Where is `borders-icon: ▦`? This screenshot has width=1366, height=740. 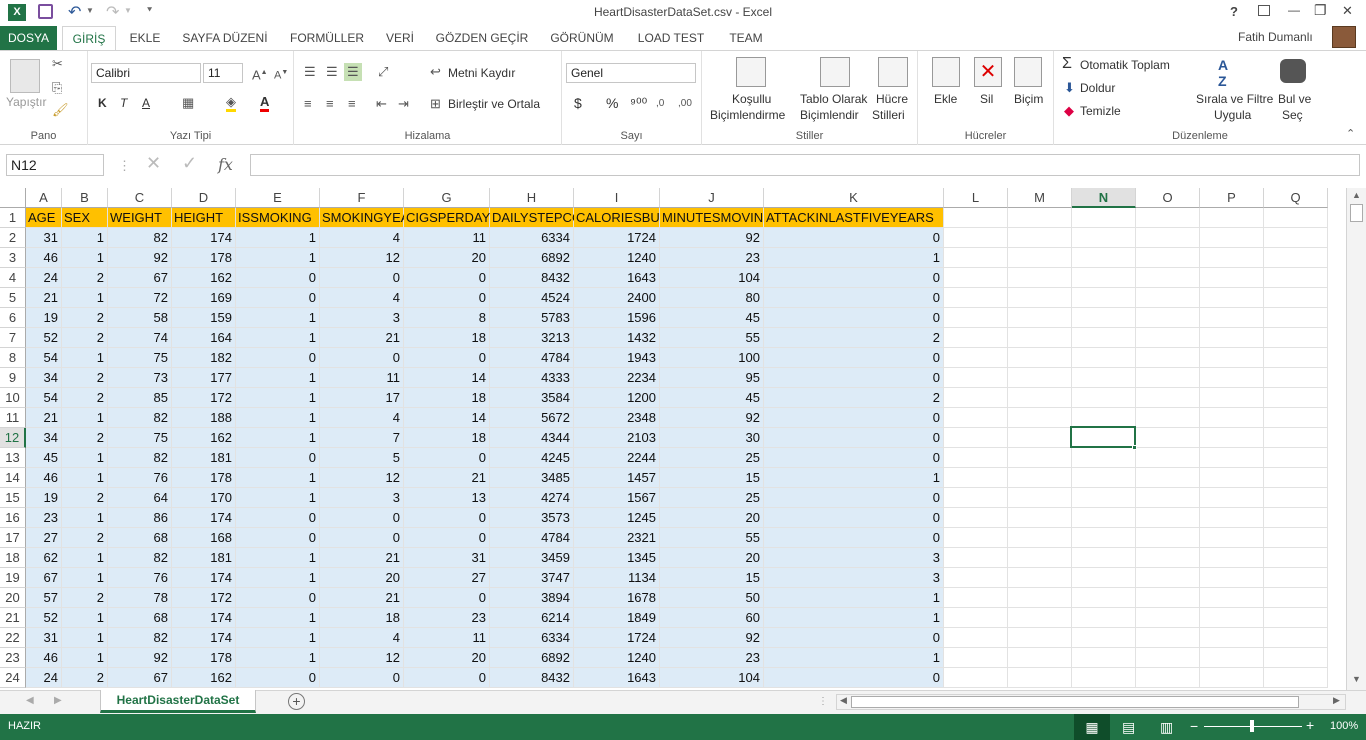
borders-icon: ▦ is located at coordinates (188, 103).